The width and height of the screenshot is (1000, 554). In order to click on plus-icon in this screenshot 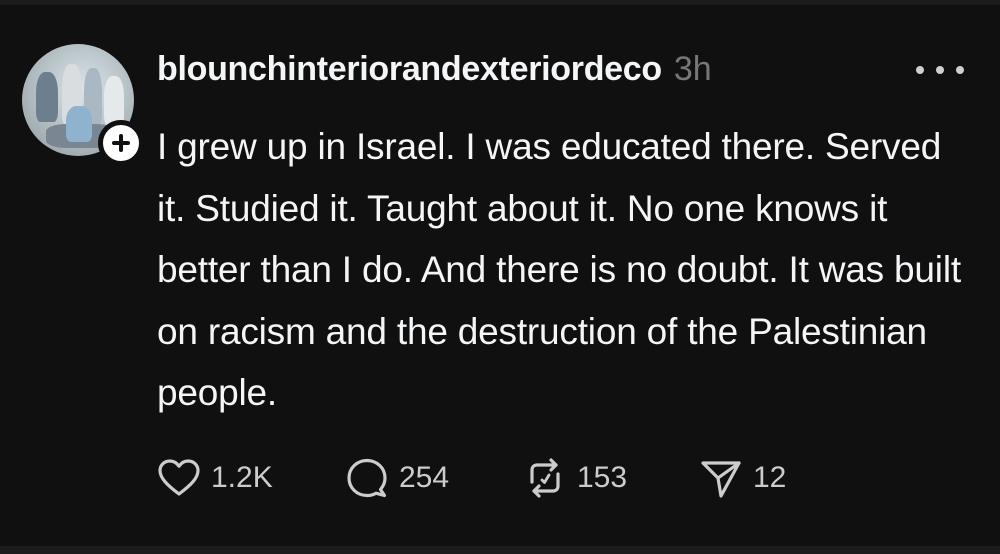, I will do `click(121, 143)`.